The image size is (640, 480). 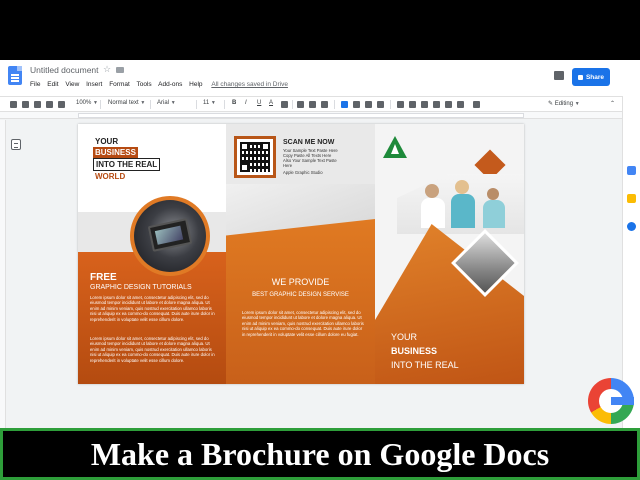 What do you see at coordinates (119, 84) in the screenshot?
I see `menu-format: Format` at bounding box center [119, 84].